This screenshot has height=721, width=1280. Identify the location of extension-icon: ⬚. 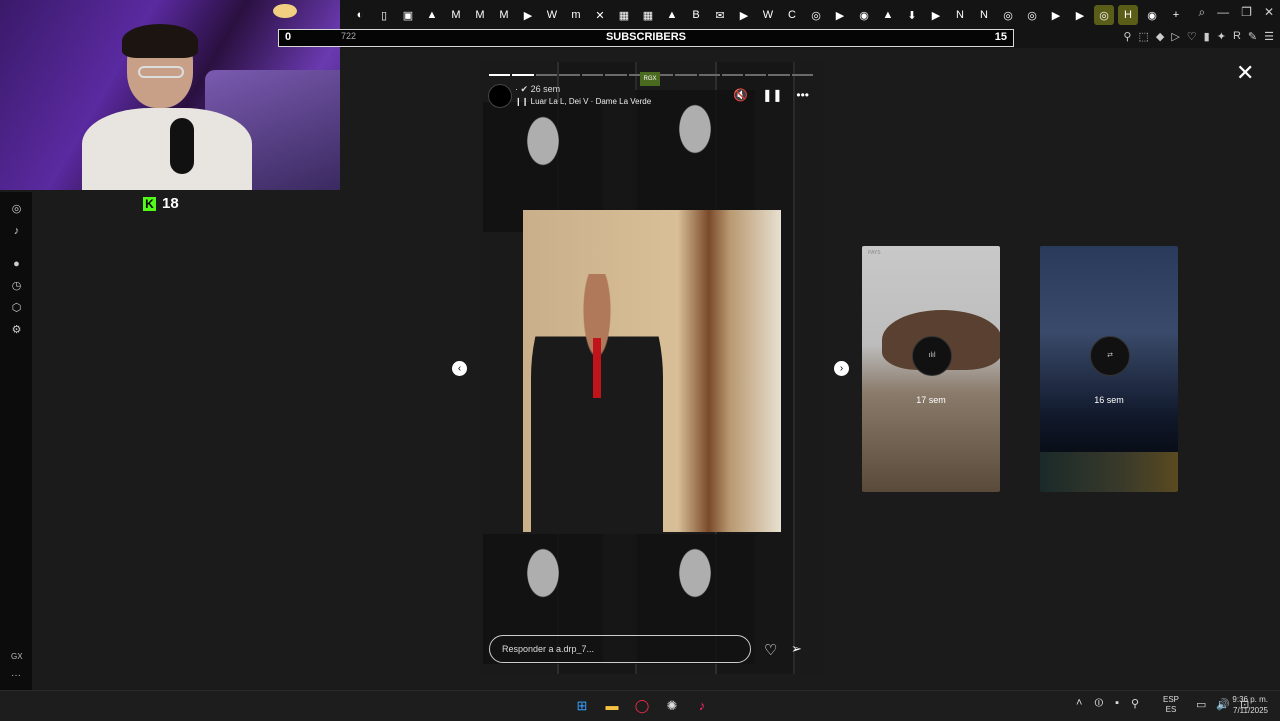
(1143, 36).